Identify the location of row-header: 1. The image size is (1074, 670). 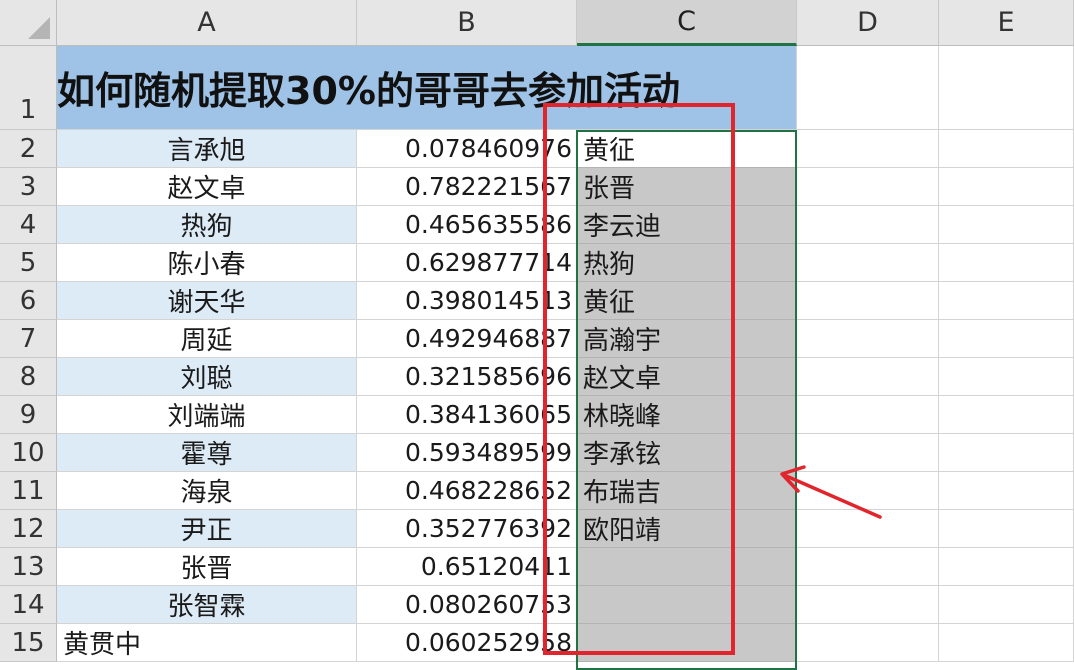
(28, 88).